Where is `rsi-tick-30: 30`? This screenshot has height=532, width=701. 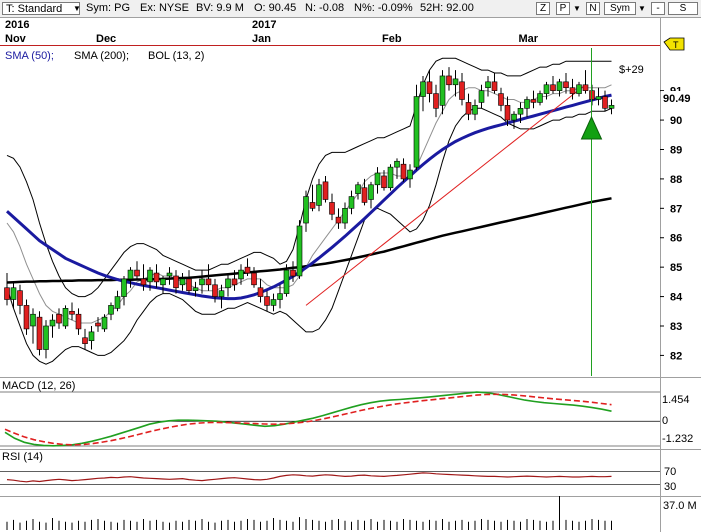 rsi-tick-30: 30 is located at coordinates (670, 487).